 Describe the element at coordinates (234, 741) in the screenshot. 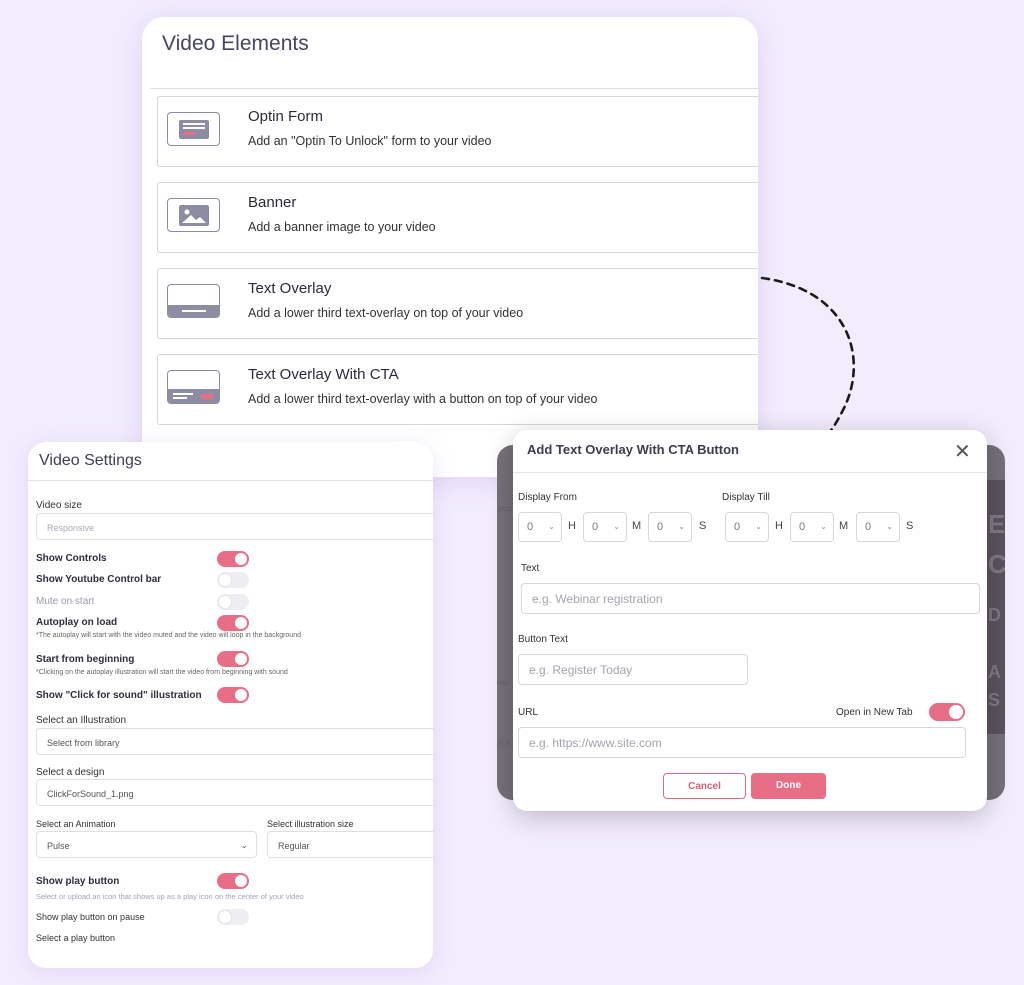

I see `illustration-select: Select from library` at that location.